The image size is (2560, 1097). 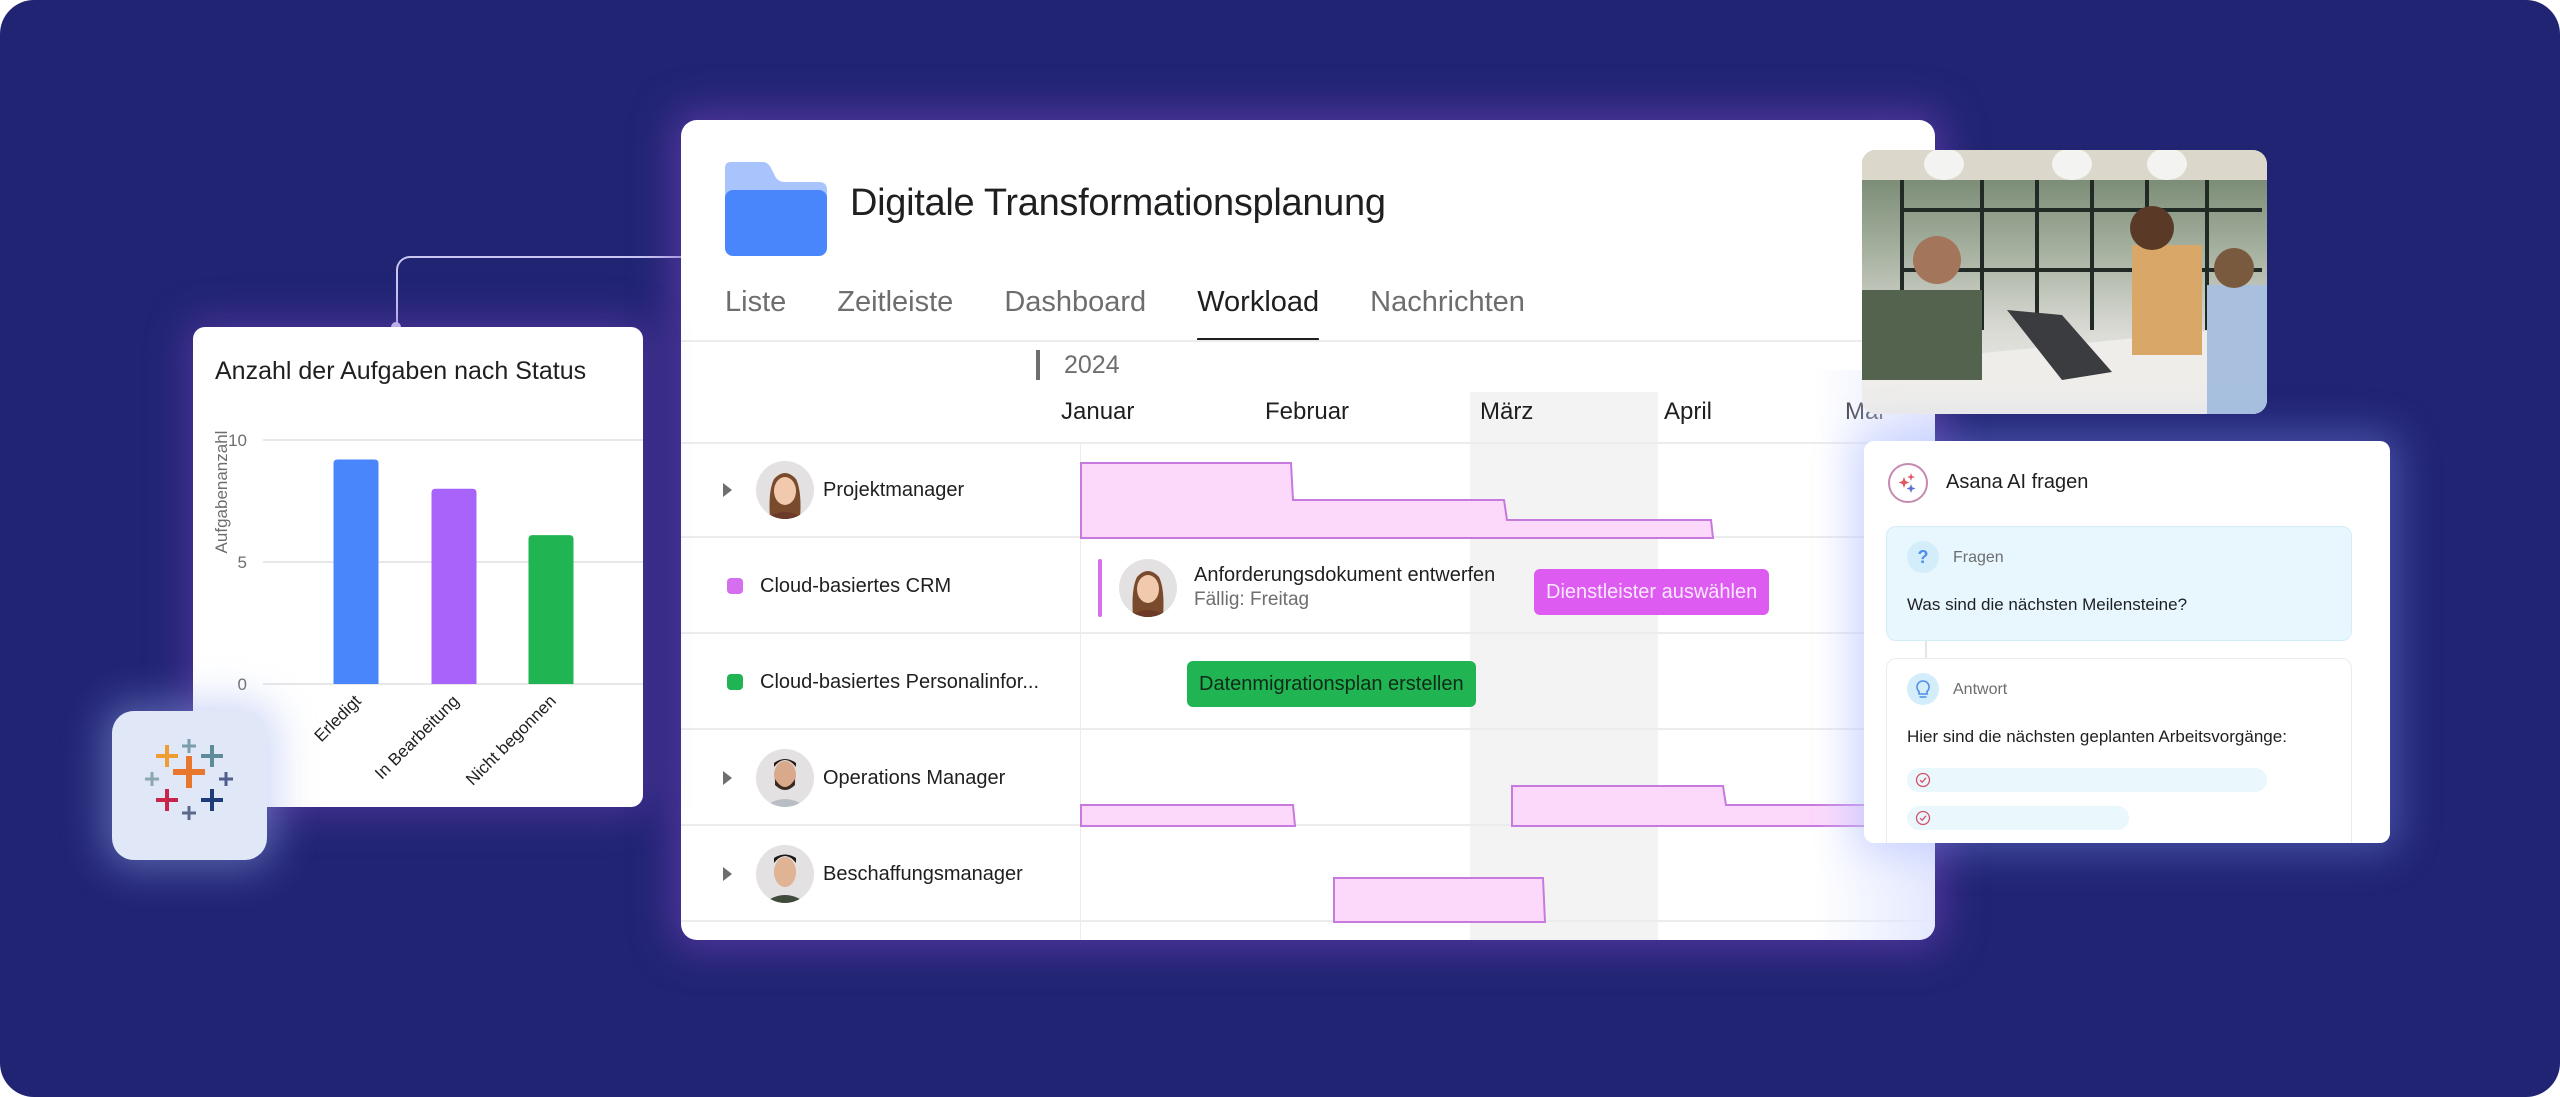 What do you see at coordinates (1923, 557) in the screenshot?
I see `question-mark-icon: ?` at bounding box center [1923, 557].